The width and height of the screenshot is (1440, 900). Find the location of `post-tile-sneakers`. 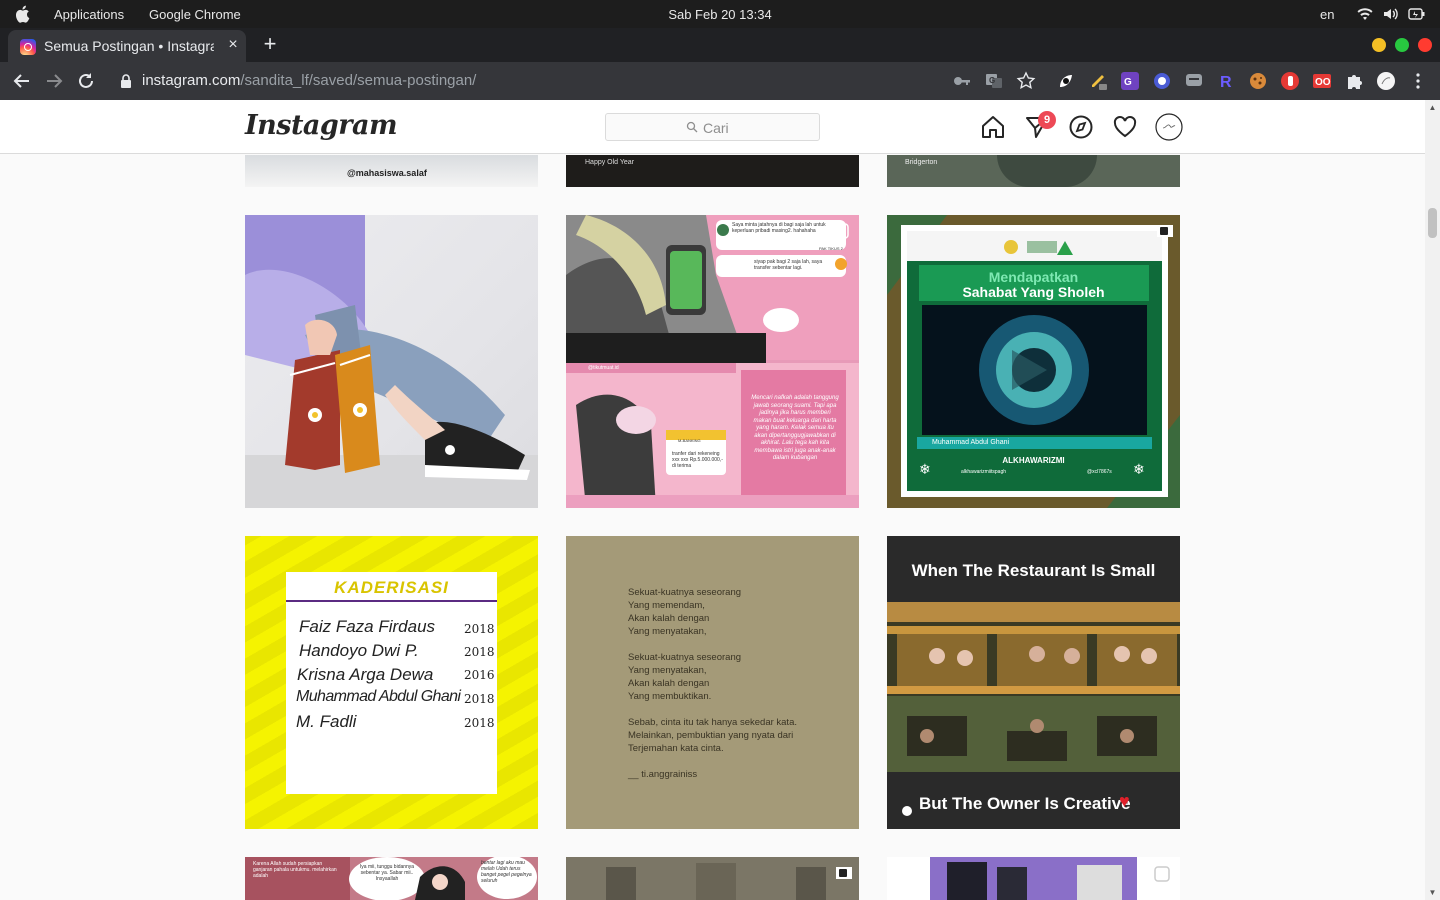

post-tile-sneakers is located at coordinates (391, 361).